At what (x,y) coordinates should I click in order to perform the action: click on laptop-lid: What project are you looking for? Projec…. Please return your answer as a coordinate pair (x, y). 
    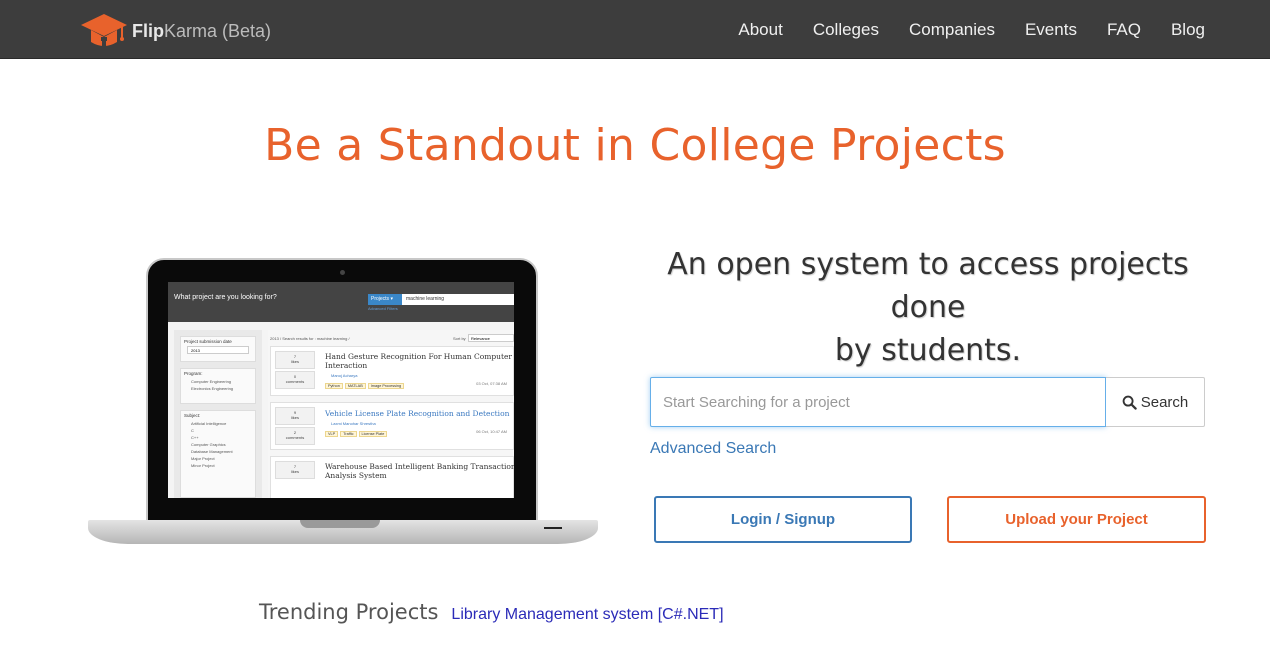
    Looking at the image, I should click on (342, 390).